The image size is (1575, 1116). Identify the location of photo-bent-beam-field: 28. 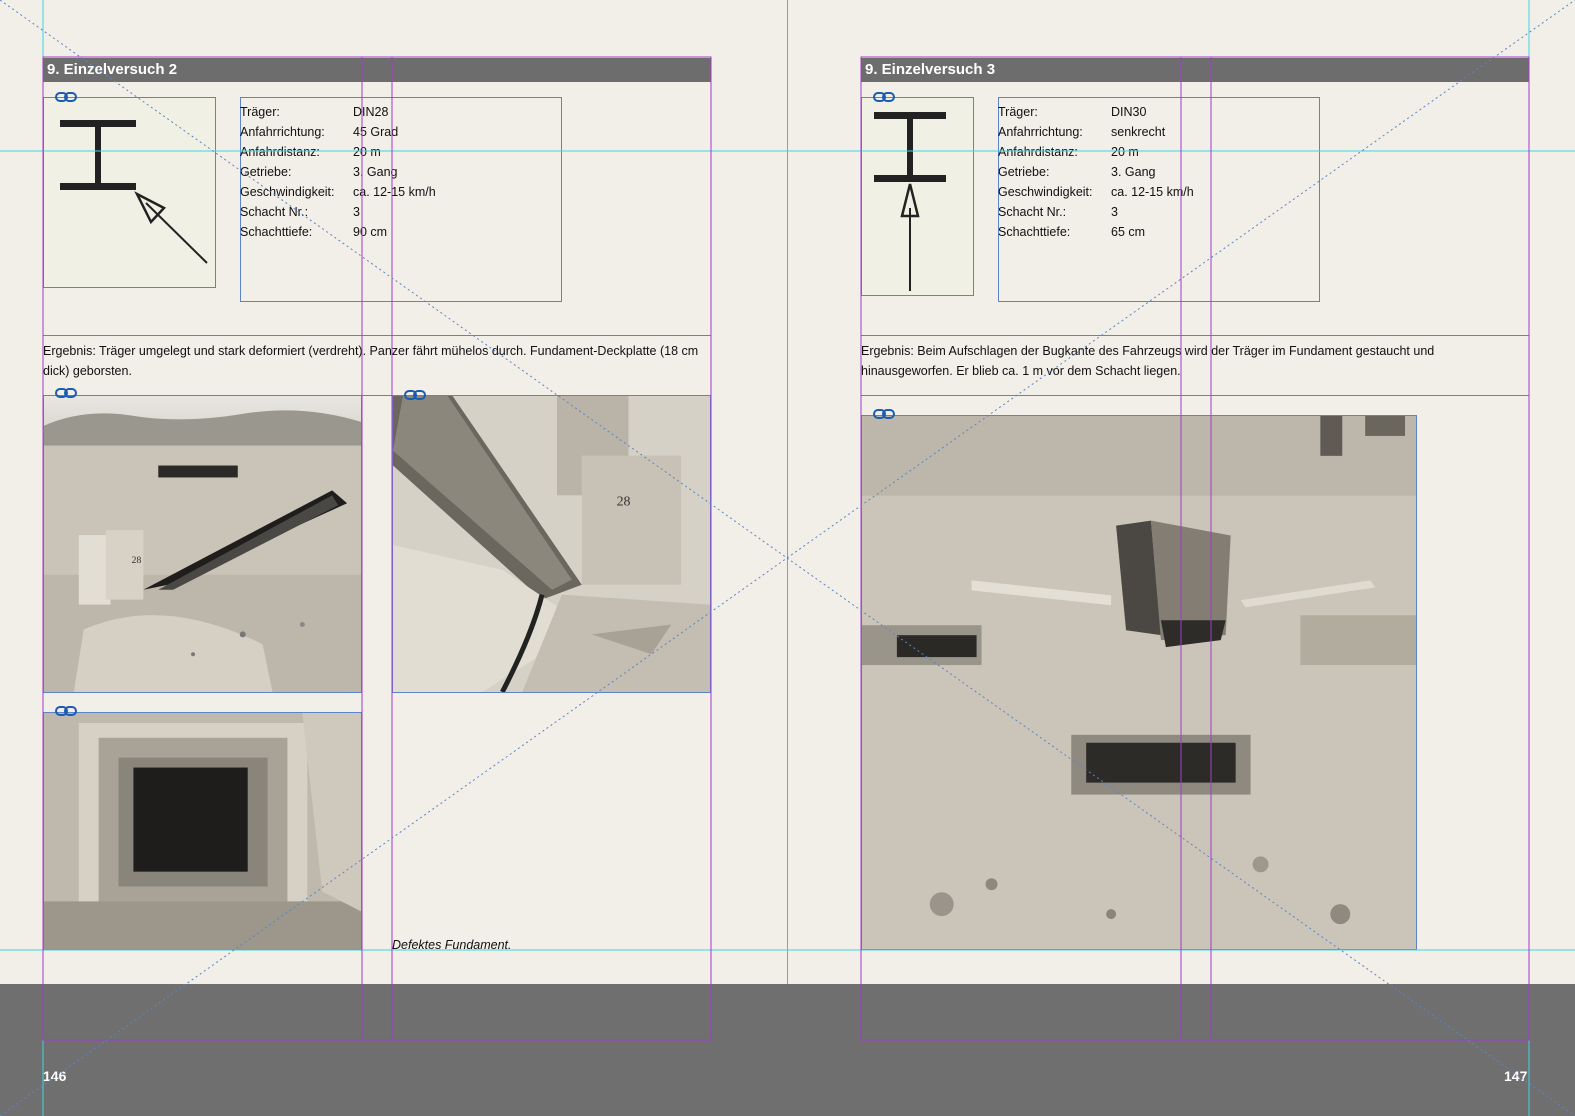
(202, 544).